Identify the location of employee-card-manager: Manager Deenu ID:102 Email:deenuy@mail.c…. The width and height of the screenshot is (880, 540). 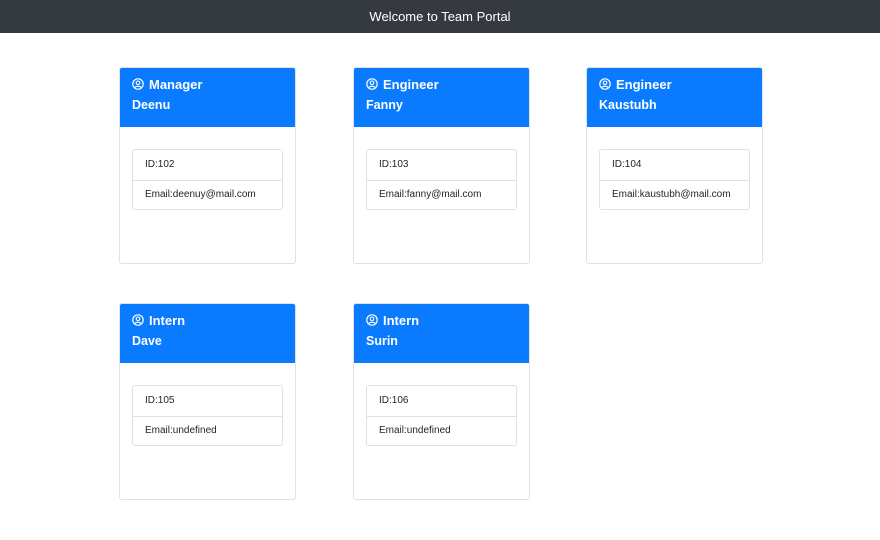
(207, 165).